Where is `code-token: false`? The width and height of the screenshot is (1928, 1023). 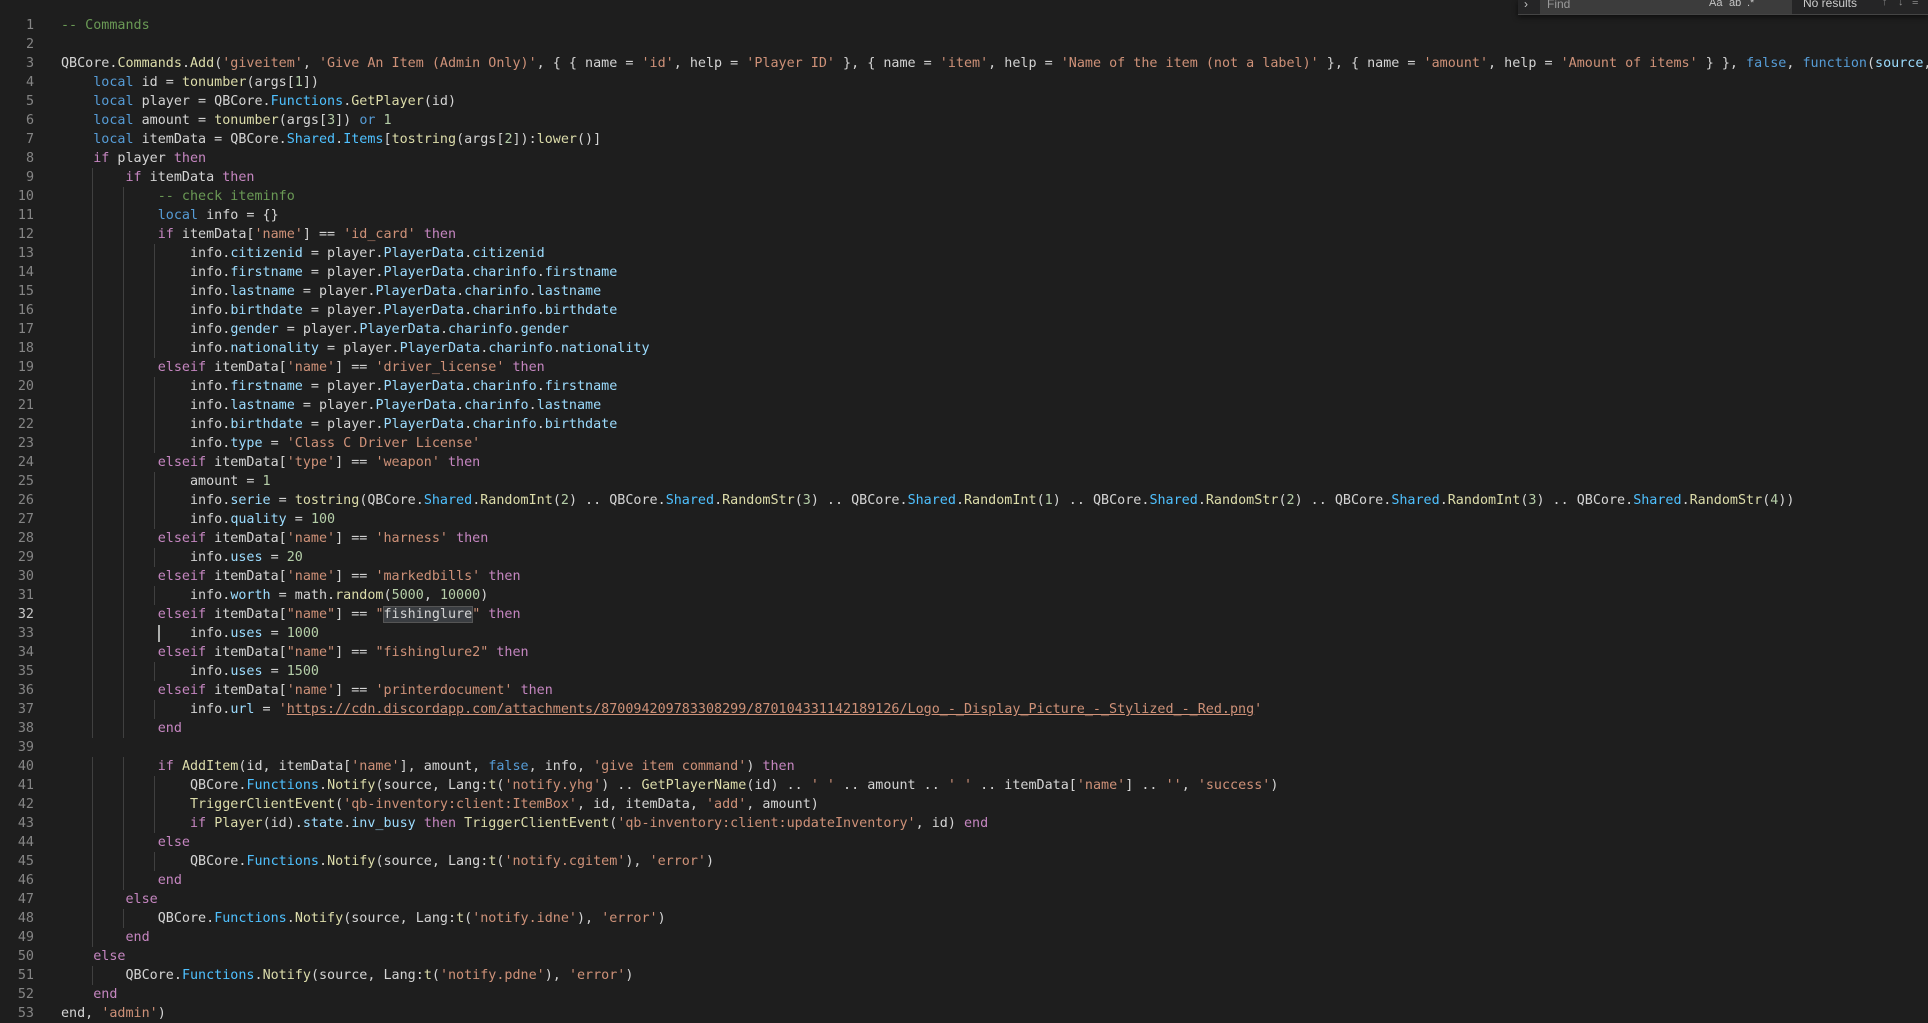 code-token: false is located at coordinates (1766, 63).